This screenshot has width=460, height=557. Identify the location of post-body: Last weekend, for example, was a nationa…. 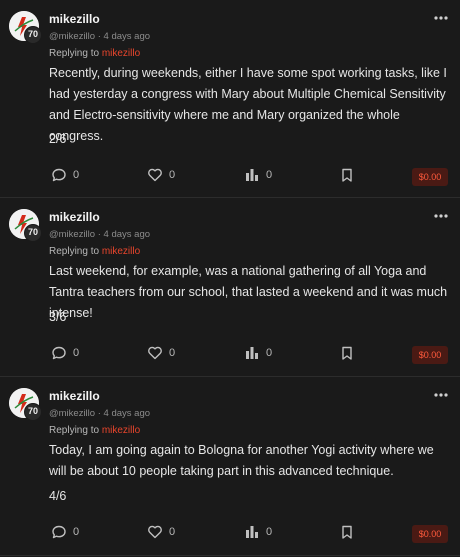
(248, 292).